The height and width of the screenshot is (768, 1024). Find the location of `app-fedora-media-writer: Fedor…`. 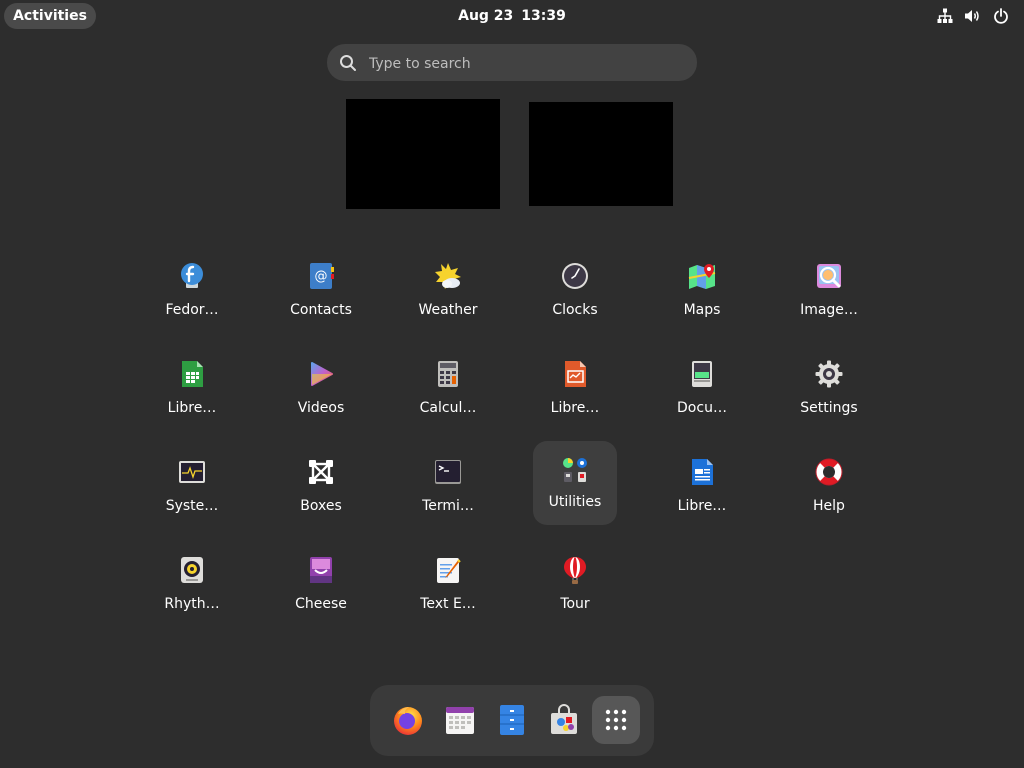

app-fedora-media-writer: Fedor… is located at coordinates (192, 292).